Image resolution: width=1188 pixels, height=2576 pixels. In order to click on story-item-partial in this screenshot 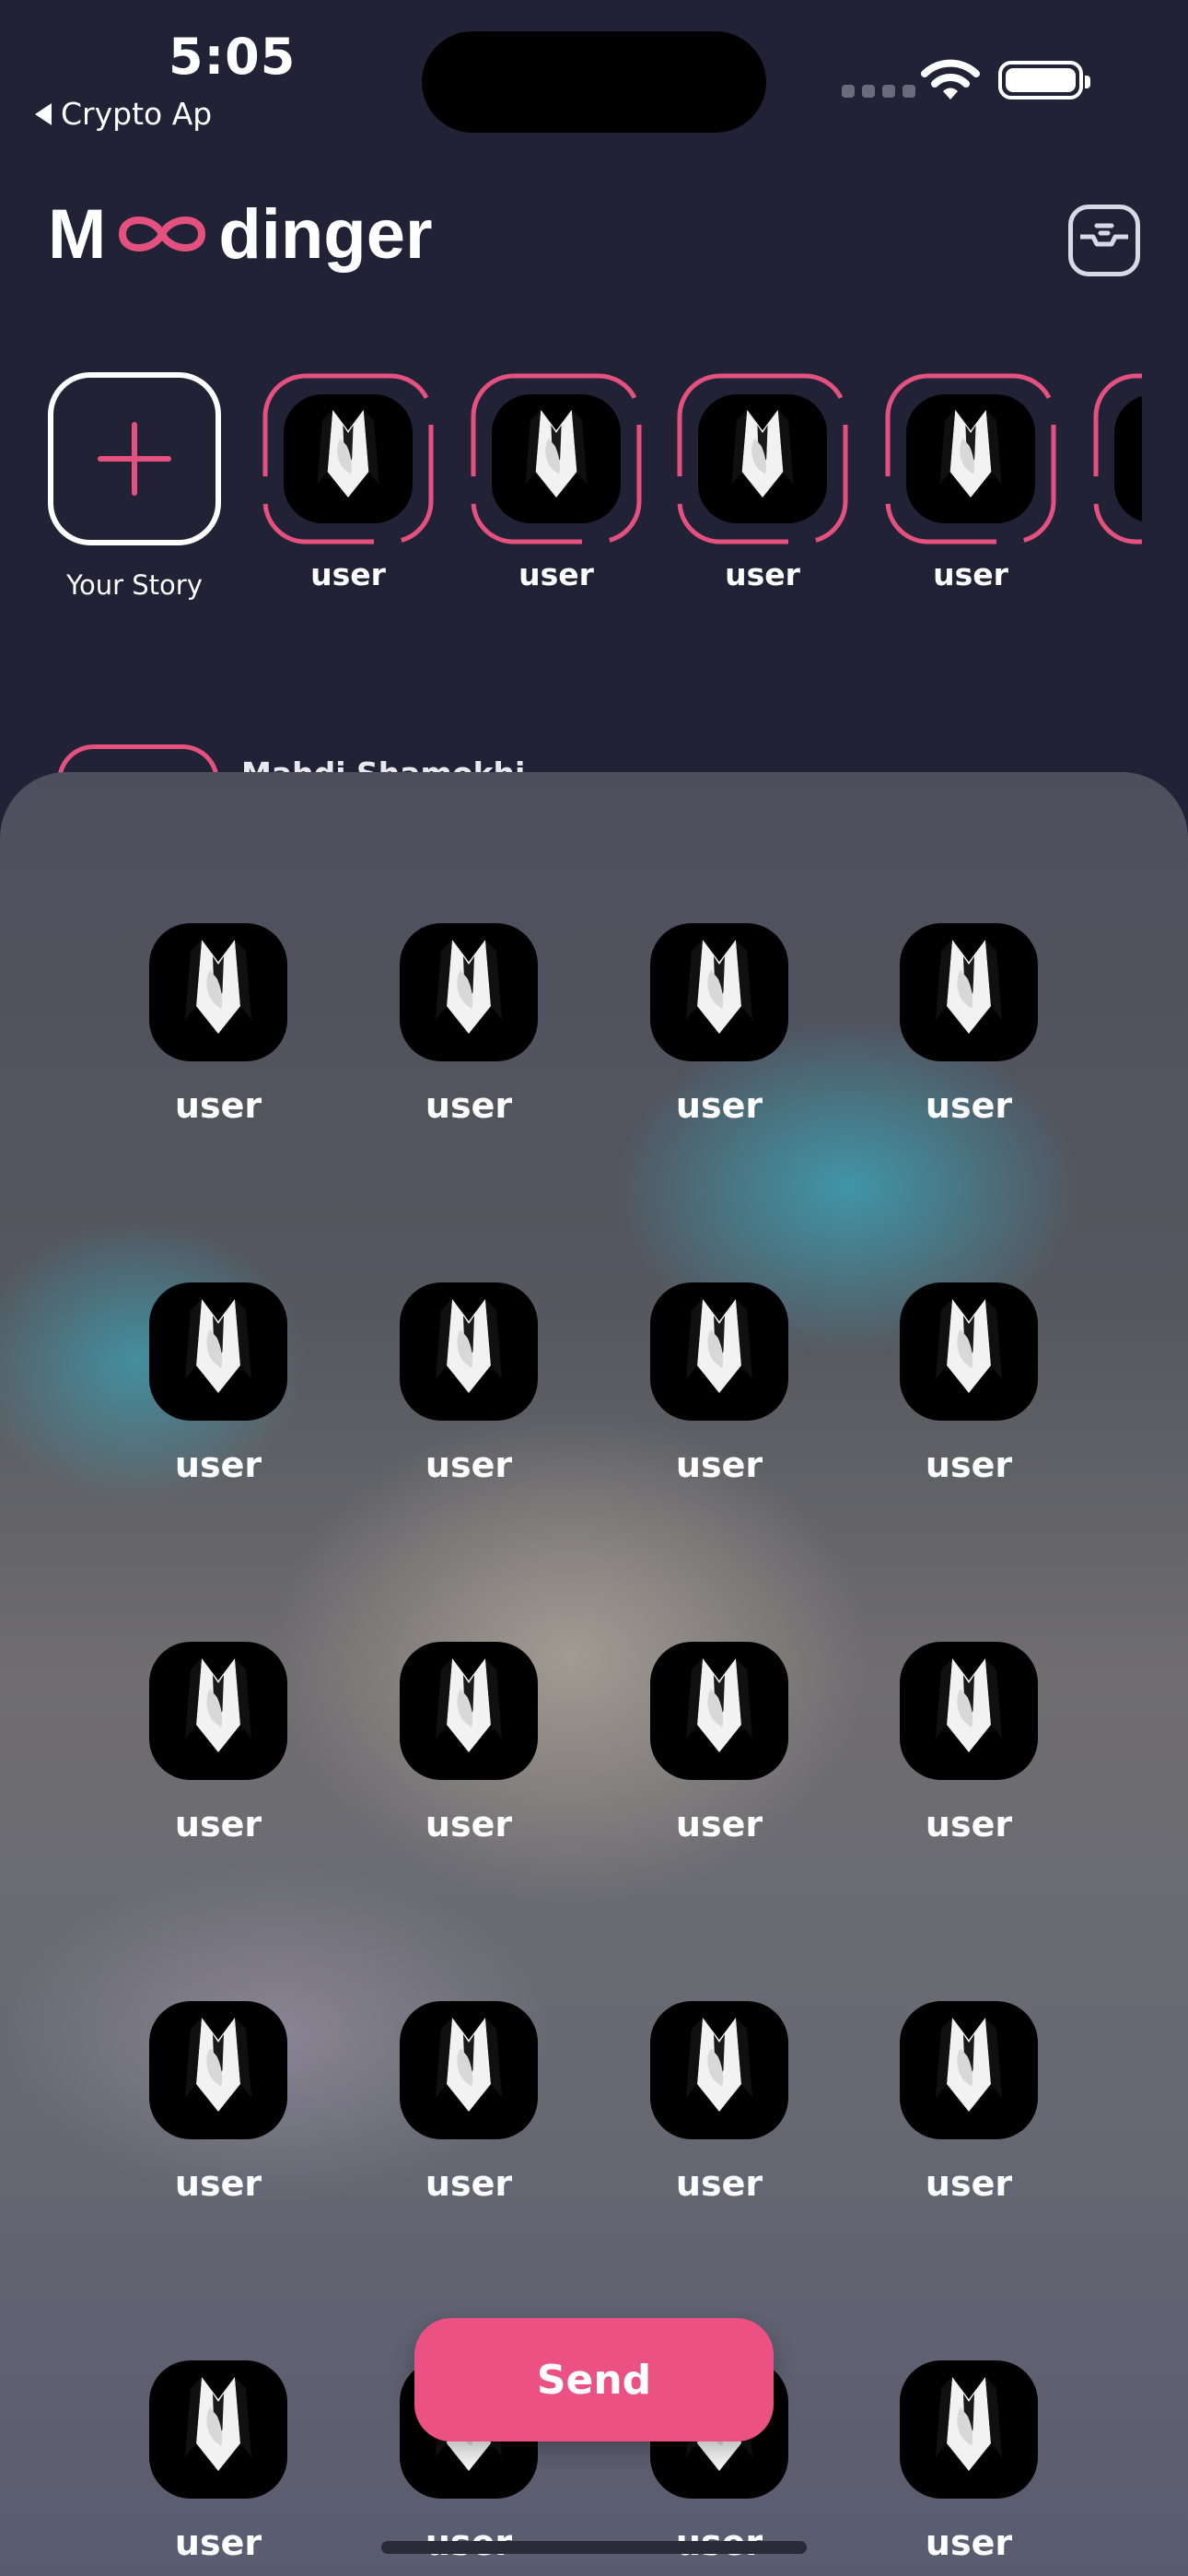, I will do `click(1117, 459)`.